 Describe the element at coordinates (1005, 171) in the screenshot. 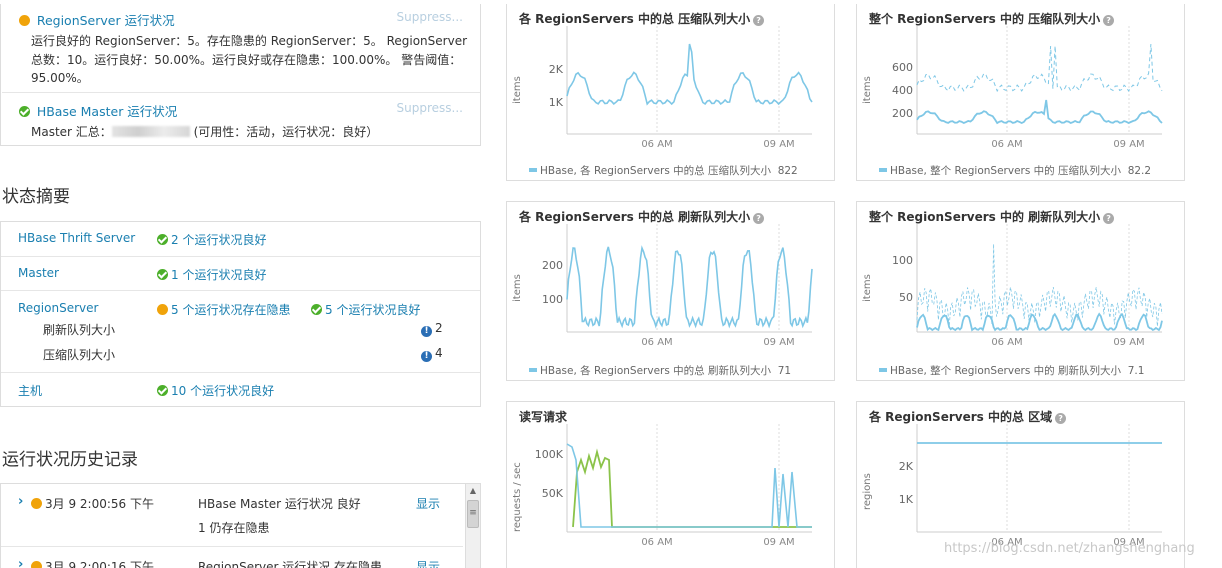

I see `legend-text: HBase, 整个 RegionServers 中的 压缩队列大小` at that location.